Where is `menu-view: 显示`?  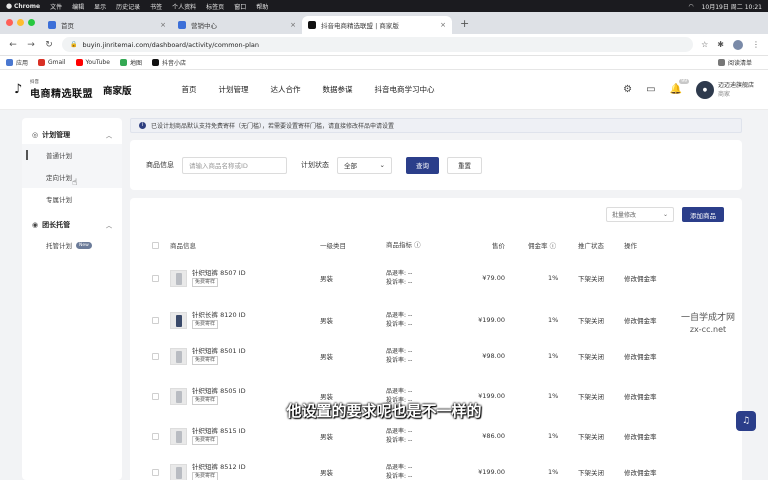
menu-view: 显示 is located at coordinates (100, 6).